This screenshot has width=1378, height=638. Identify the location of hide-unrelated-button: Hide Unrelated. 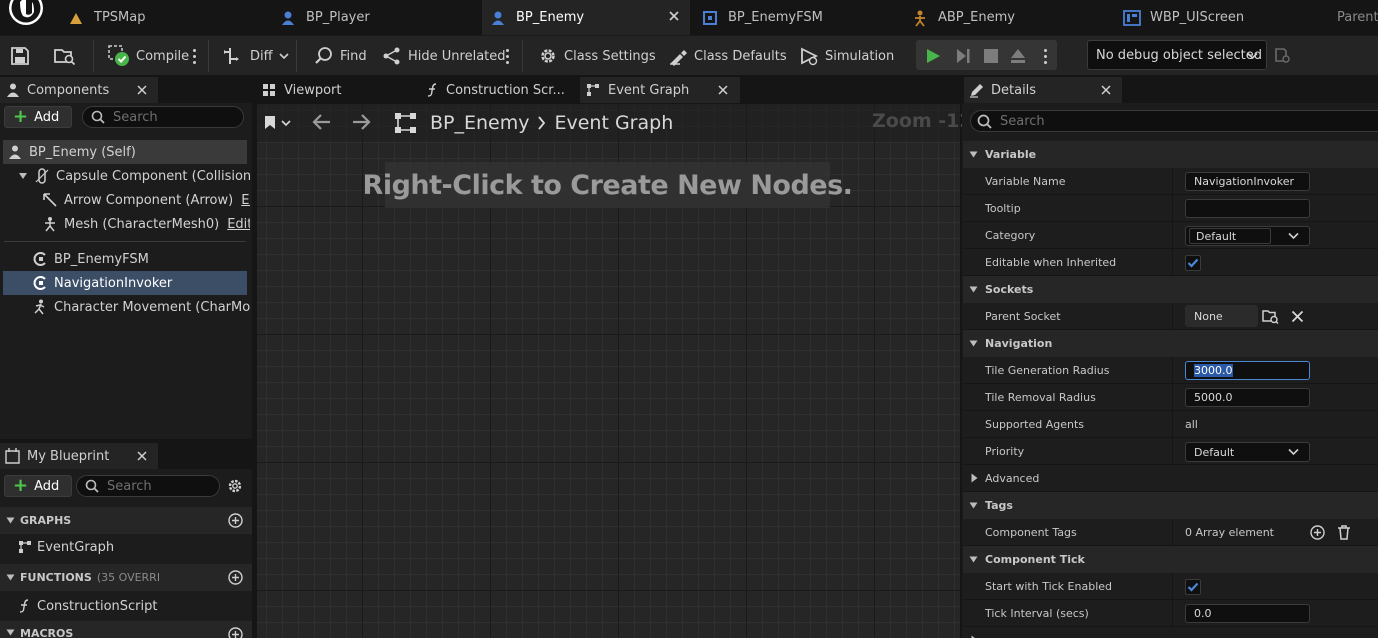
(444, 56).